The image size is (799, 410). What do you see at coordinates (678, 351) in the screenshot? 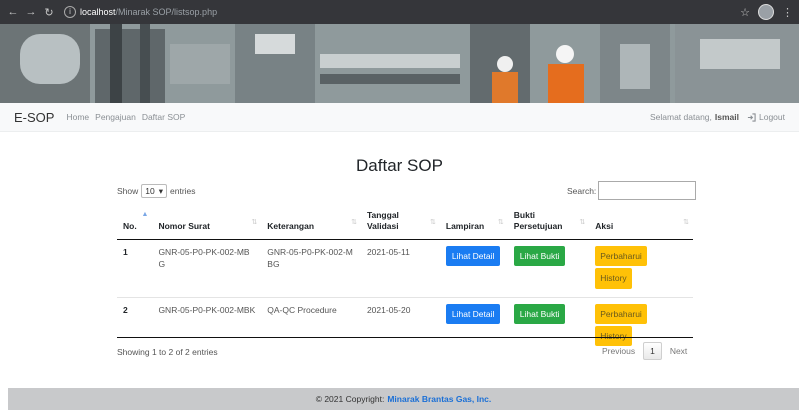
I see `pagination-next: Next` at bounding box center [678, 351].